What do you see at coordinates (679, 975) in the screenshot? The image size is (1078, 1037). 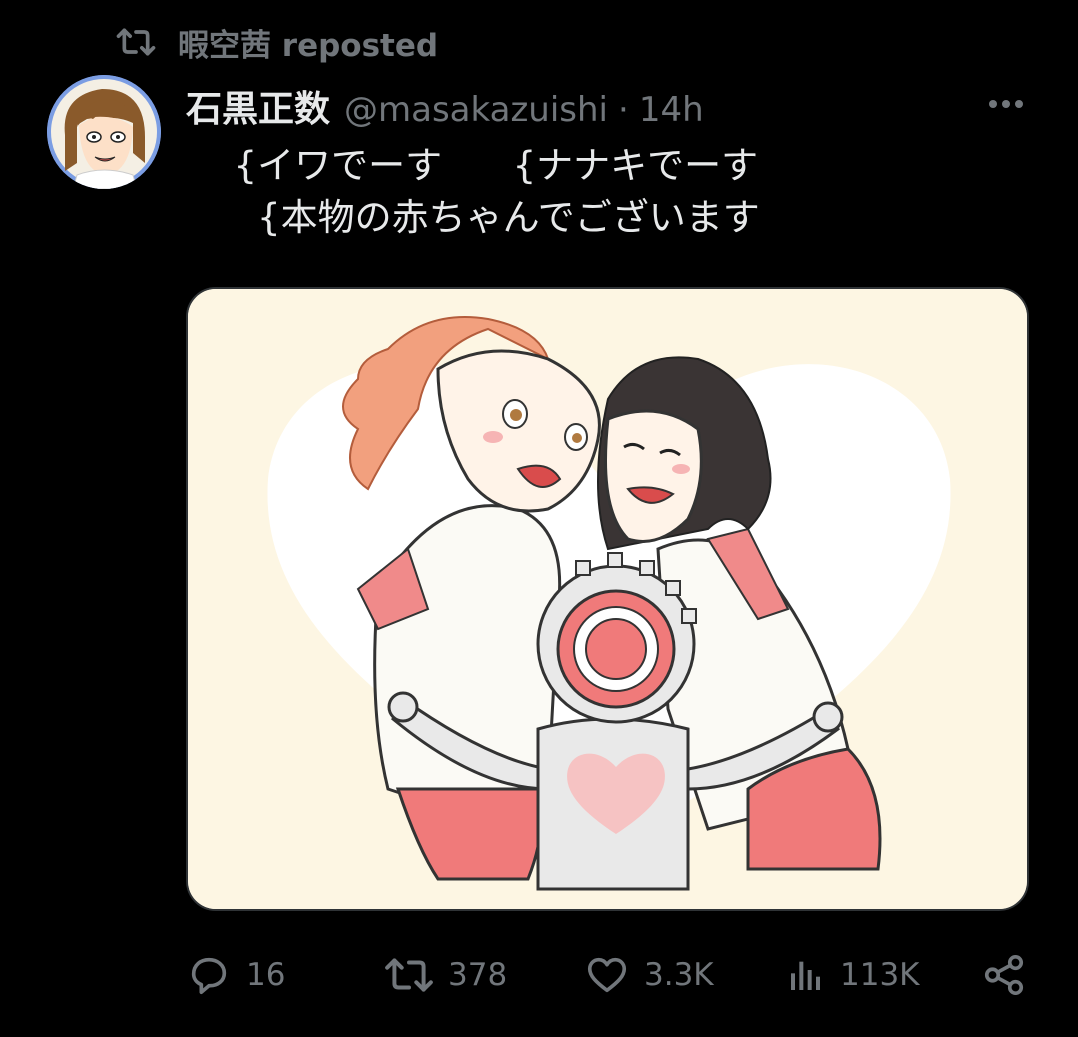 I see `like-count: 3.3K` at bounding box center [679, 975].